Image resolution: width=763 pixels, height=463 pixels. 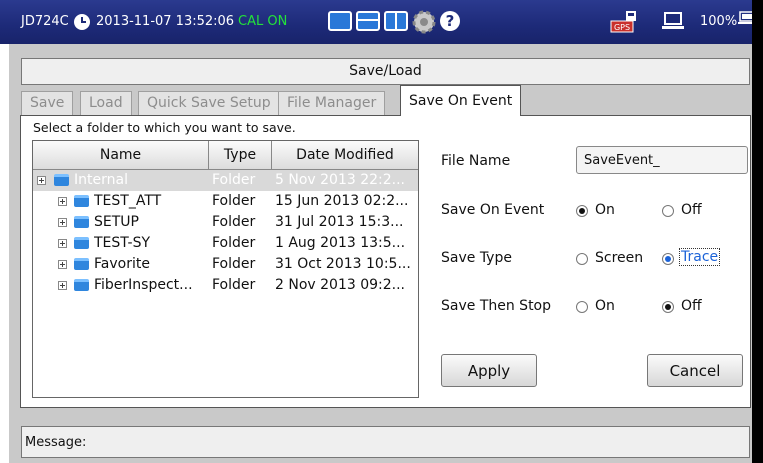 What do you see at coordinates (165, 21) in the screenshot?
I see `datetime-label: 2013-11-07 13:52:06` at bounding box center [165, 21].